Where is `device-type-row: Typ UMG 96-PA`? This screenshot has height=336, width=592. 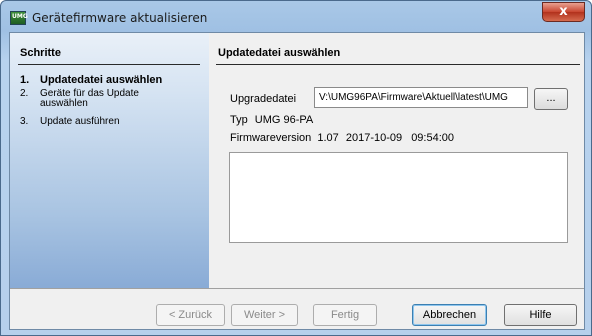 device-type-row: Typ UMG 96-PA is located at coordinates (271, 120).